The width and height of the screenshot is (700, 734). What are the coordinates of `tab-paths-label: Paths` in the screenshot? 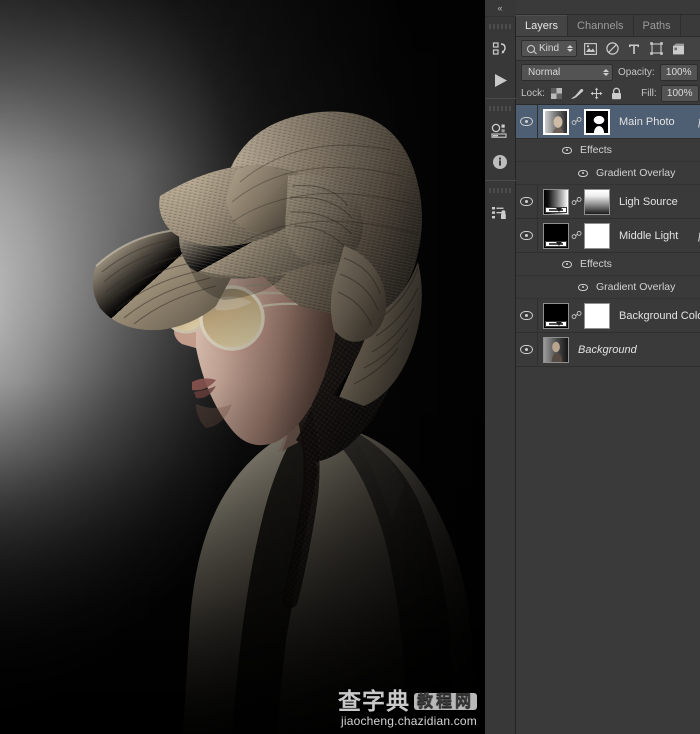 It's located at (656, 25).